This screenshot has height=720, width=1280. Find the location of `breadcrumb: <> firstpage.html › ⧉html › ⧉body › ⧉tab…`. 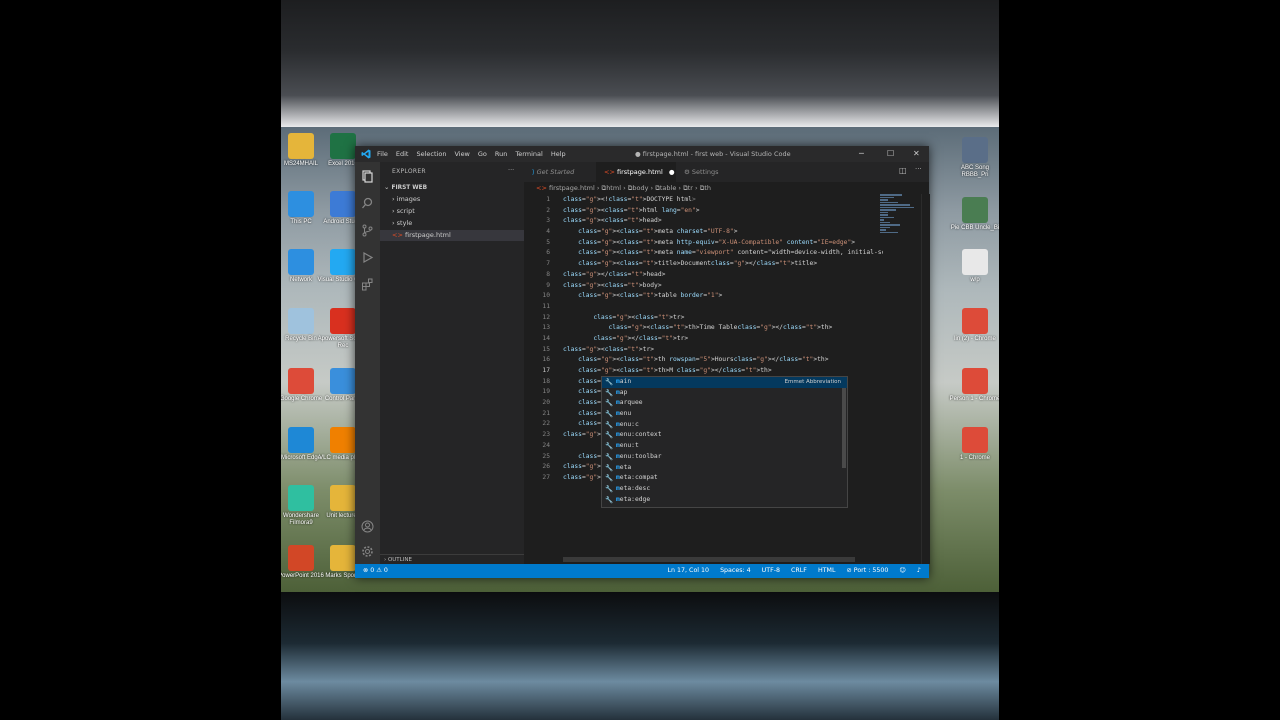

breadcrumb: <> firstpage.html › ⧉html › ⧉body › ⧉tab… is located at coordinates (624, 188).